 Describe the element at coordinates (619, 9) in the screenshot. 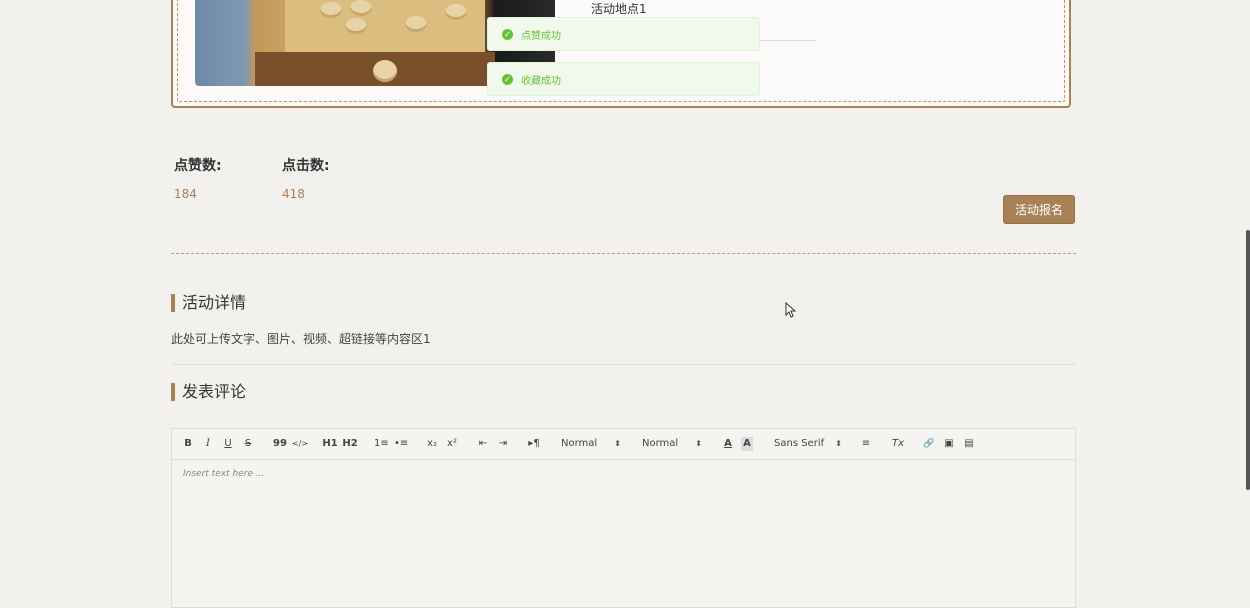

I see `activity-location: 活动地点1` at that location.